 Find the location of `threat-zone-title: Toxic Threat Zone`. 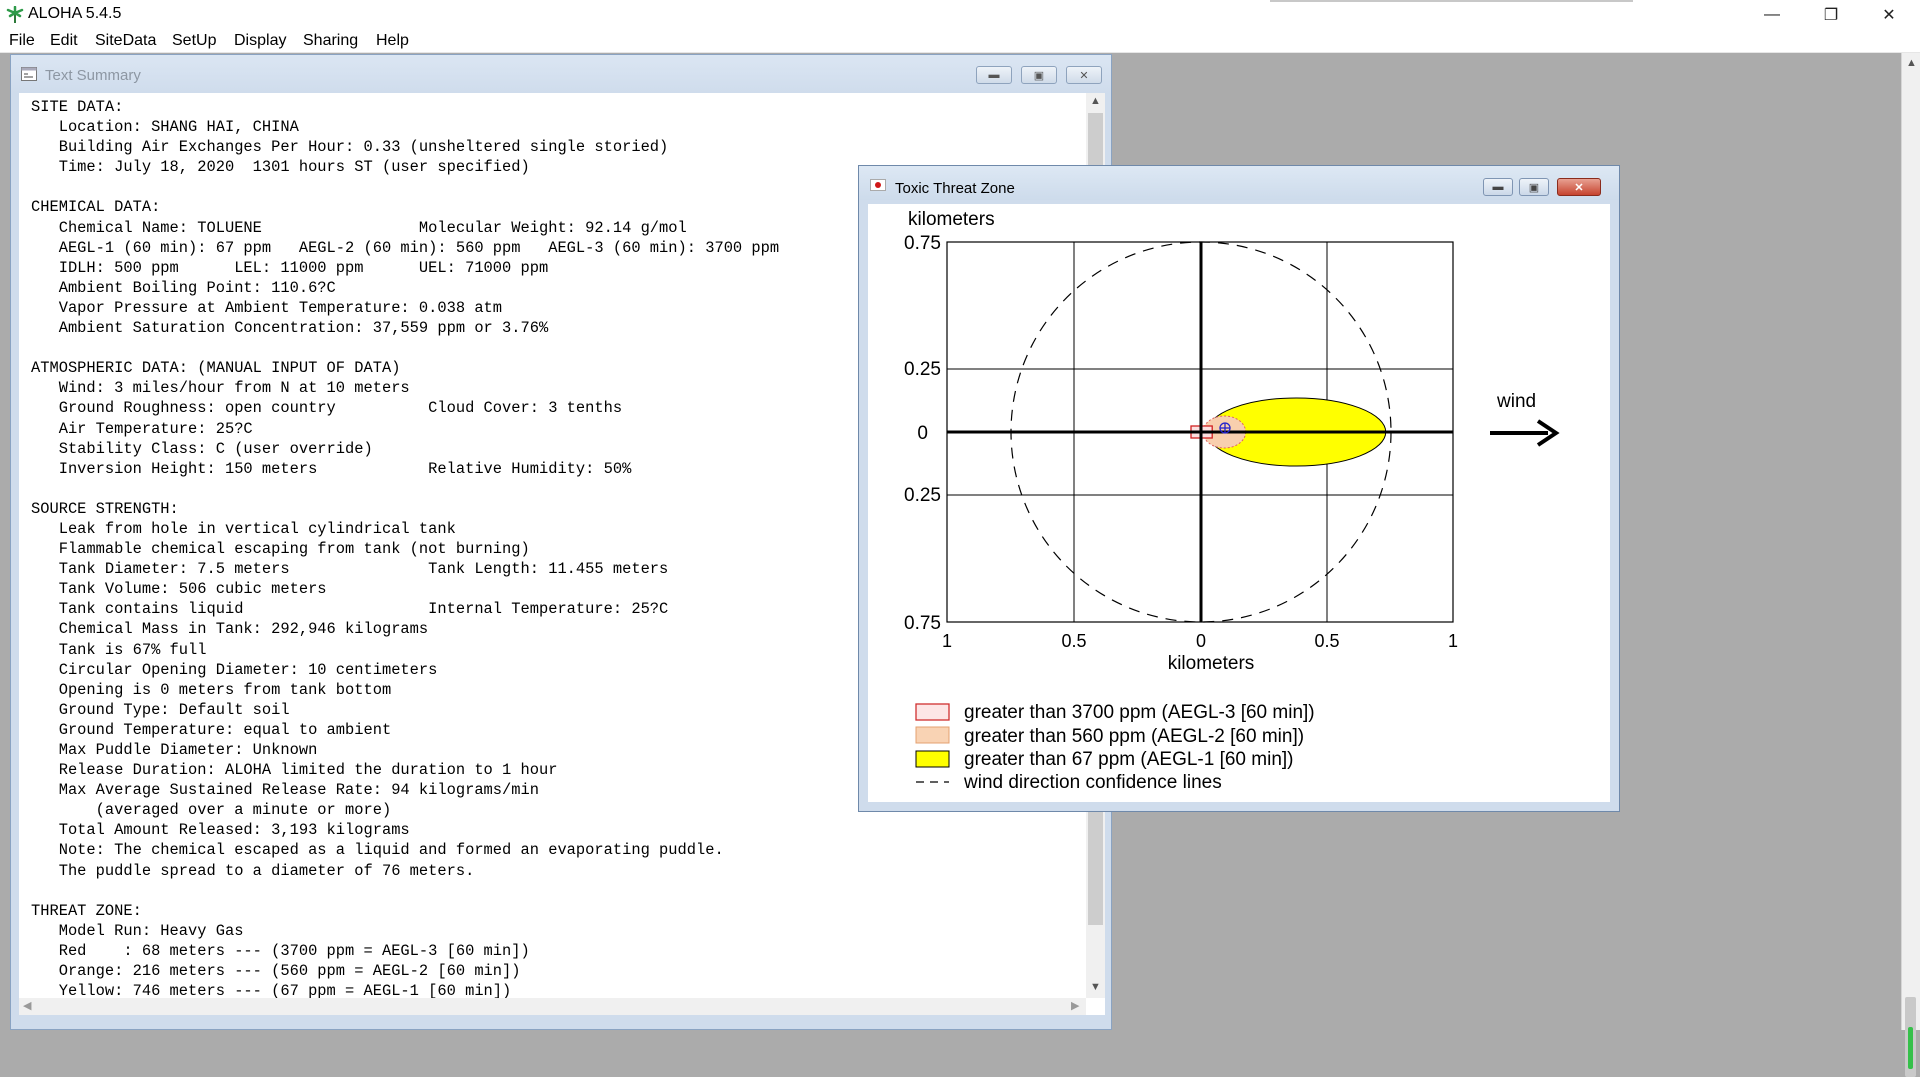

threat-zone-title: Toxic Threat Zone is located at coordinates (955, 188).